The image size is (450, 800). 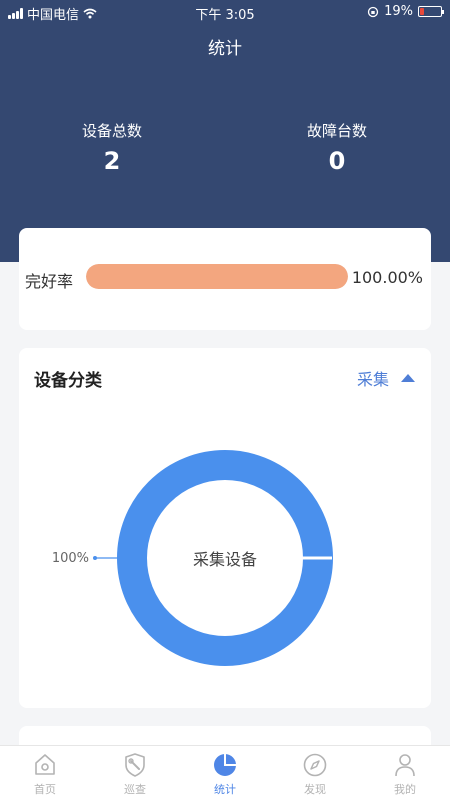 I want to click on tab-mine: 我的, so click(x=405, y=773).